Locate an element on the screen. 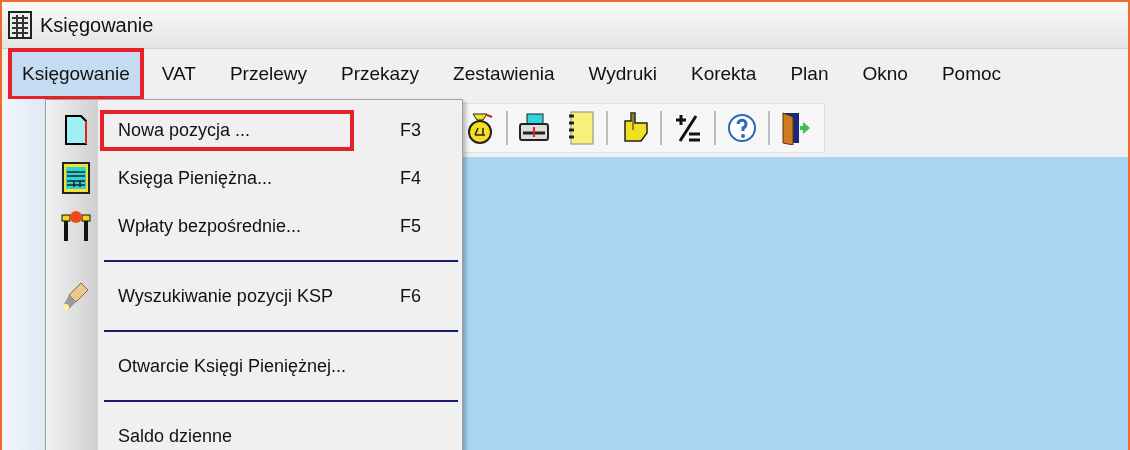  shortcut-key: F5 is located at coordinates (410, 226).